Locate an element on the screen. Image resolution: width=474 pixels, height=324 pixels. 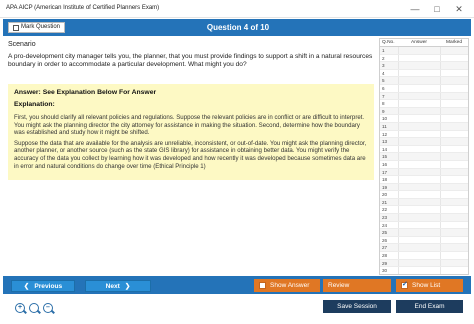
question-number: 7 is located at coordinates (383, 96).